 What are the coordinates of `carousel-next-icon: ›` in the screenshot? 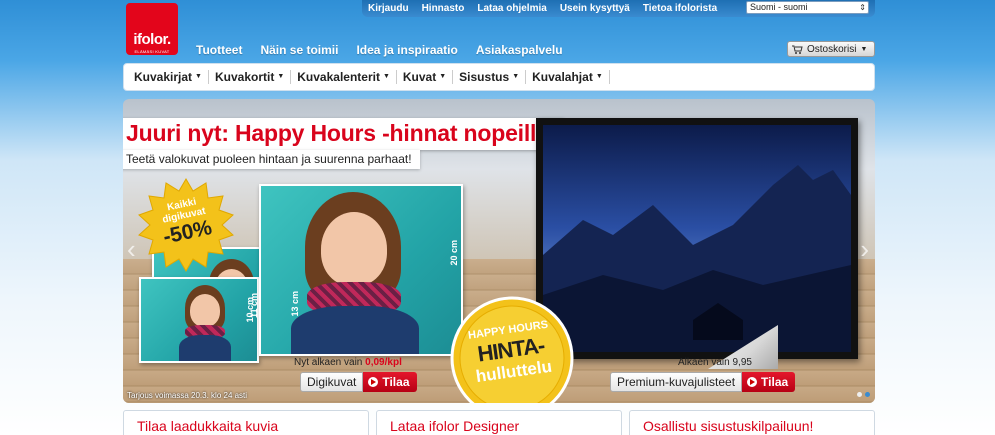 It's located at (864, 249).